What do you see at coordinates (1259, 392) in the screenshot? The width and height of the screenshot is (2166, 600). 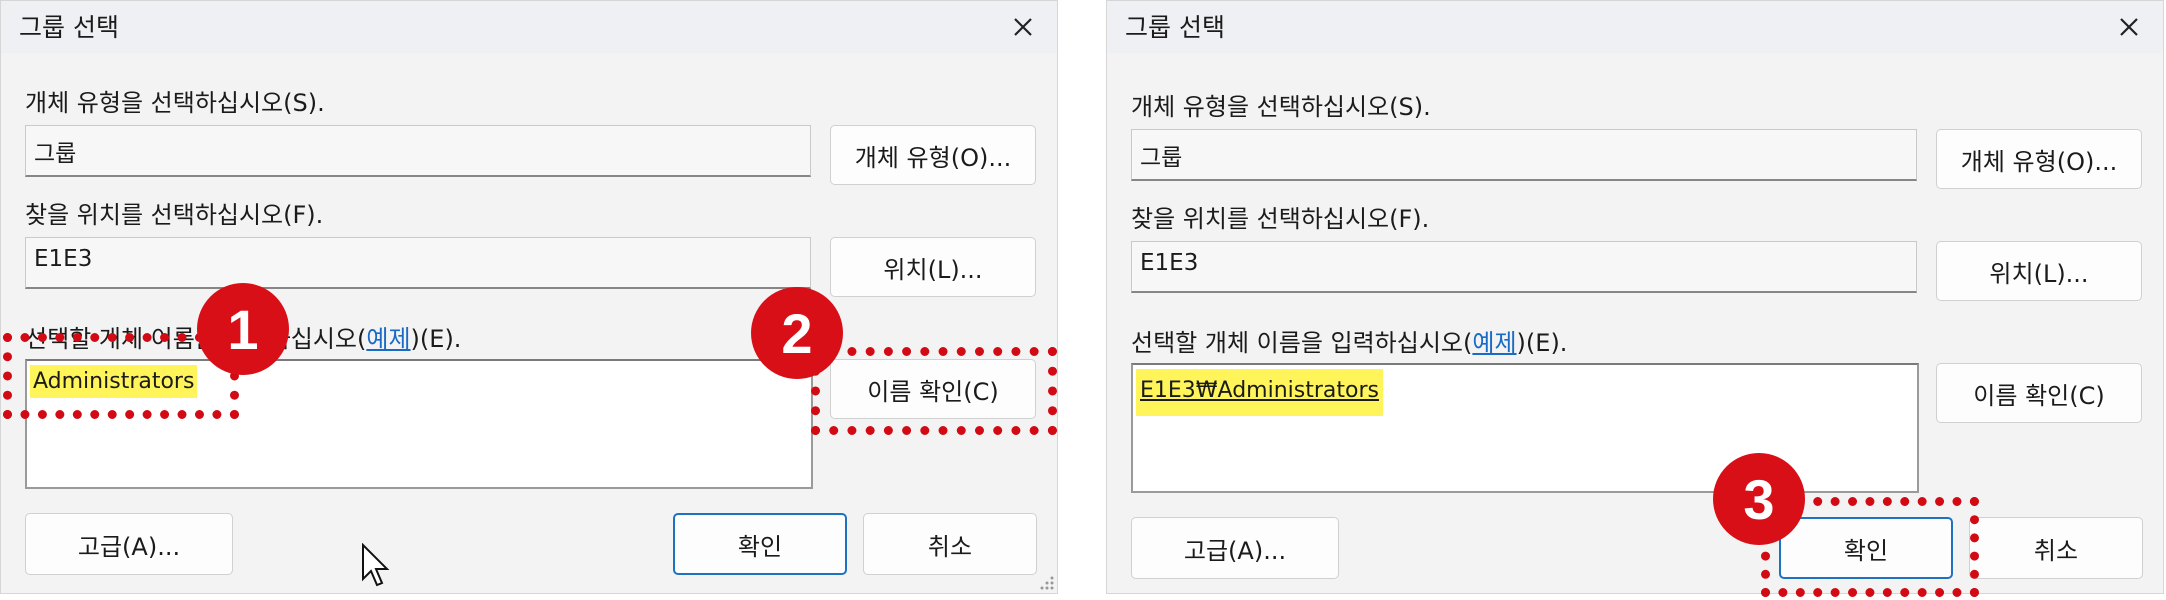 I see `object-names-value: E1E3₩Administrators` at bounding box center [1259, 392].